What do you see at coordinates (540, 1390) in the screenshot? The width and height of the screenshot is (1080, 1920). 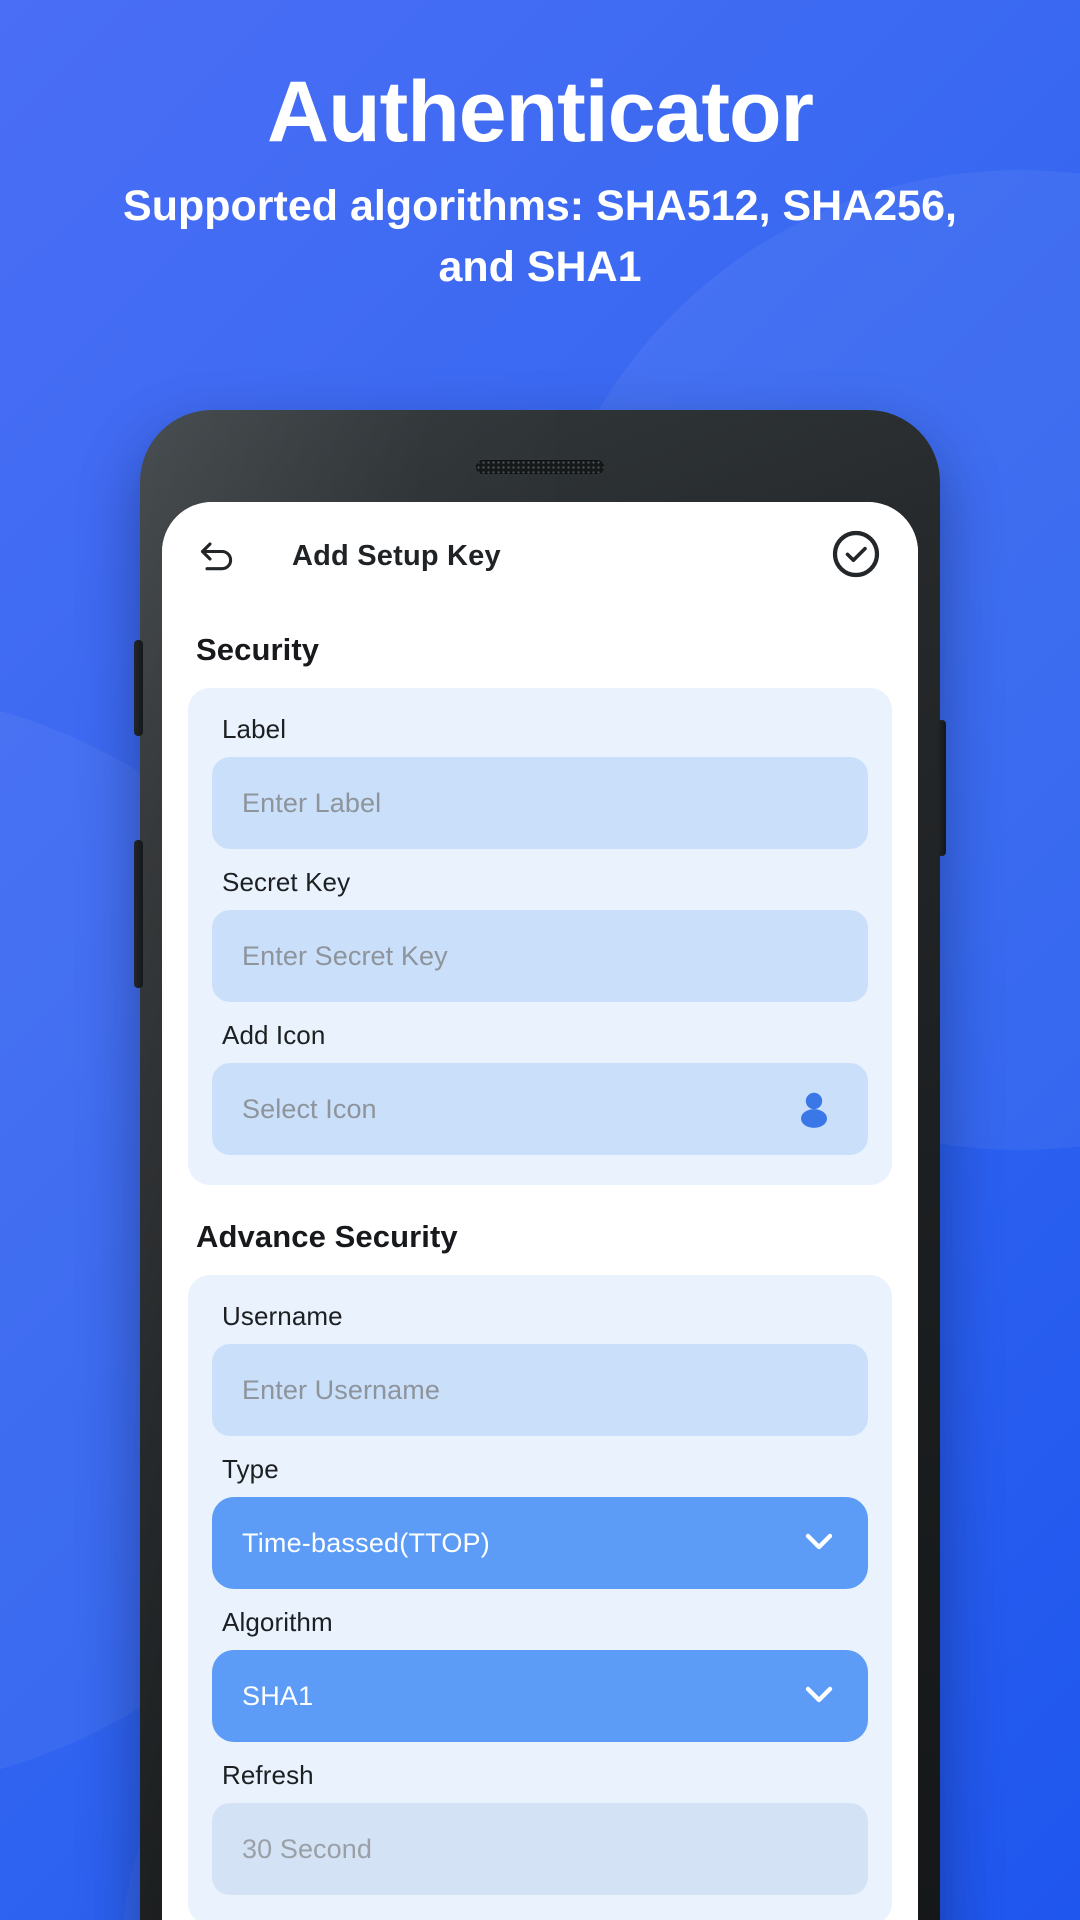 I see `username-input: Enter Username` at bounding box center [540, 1390].